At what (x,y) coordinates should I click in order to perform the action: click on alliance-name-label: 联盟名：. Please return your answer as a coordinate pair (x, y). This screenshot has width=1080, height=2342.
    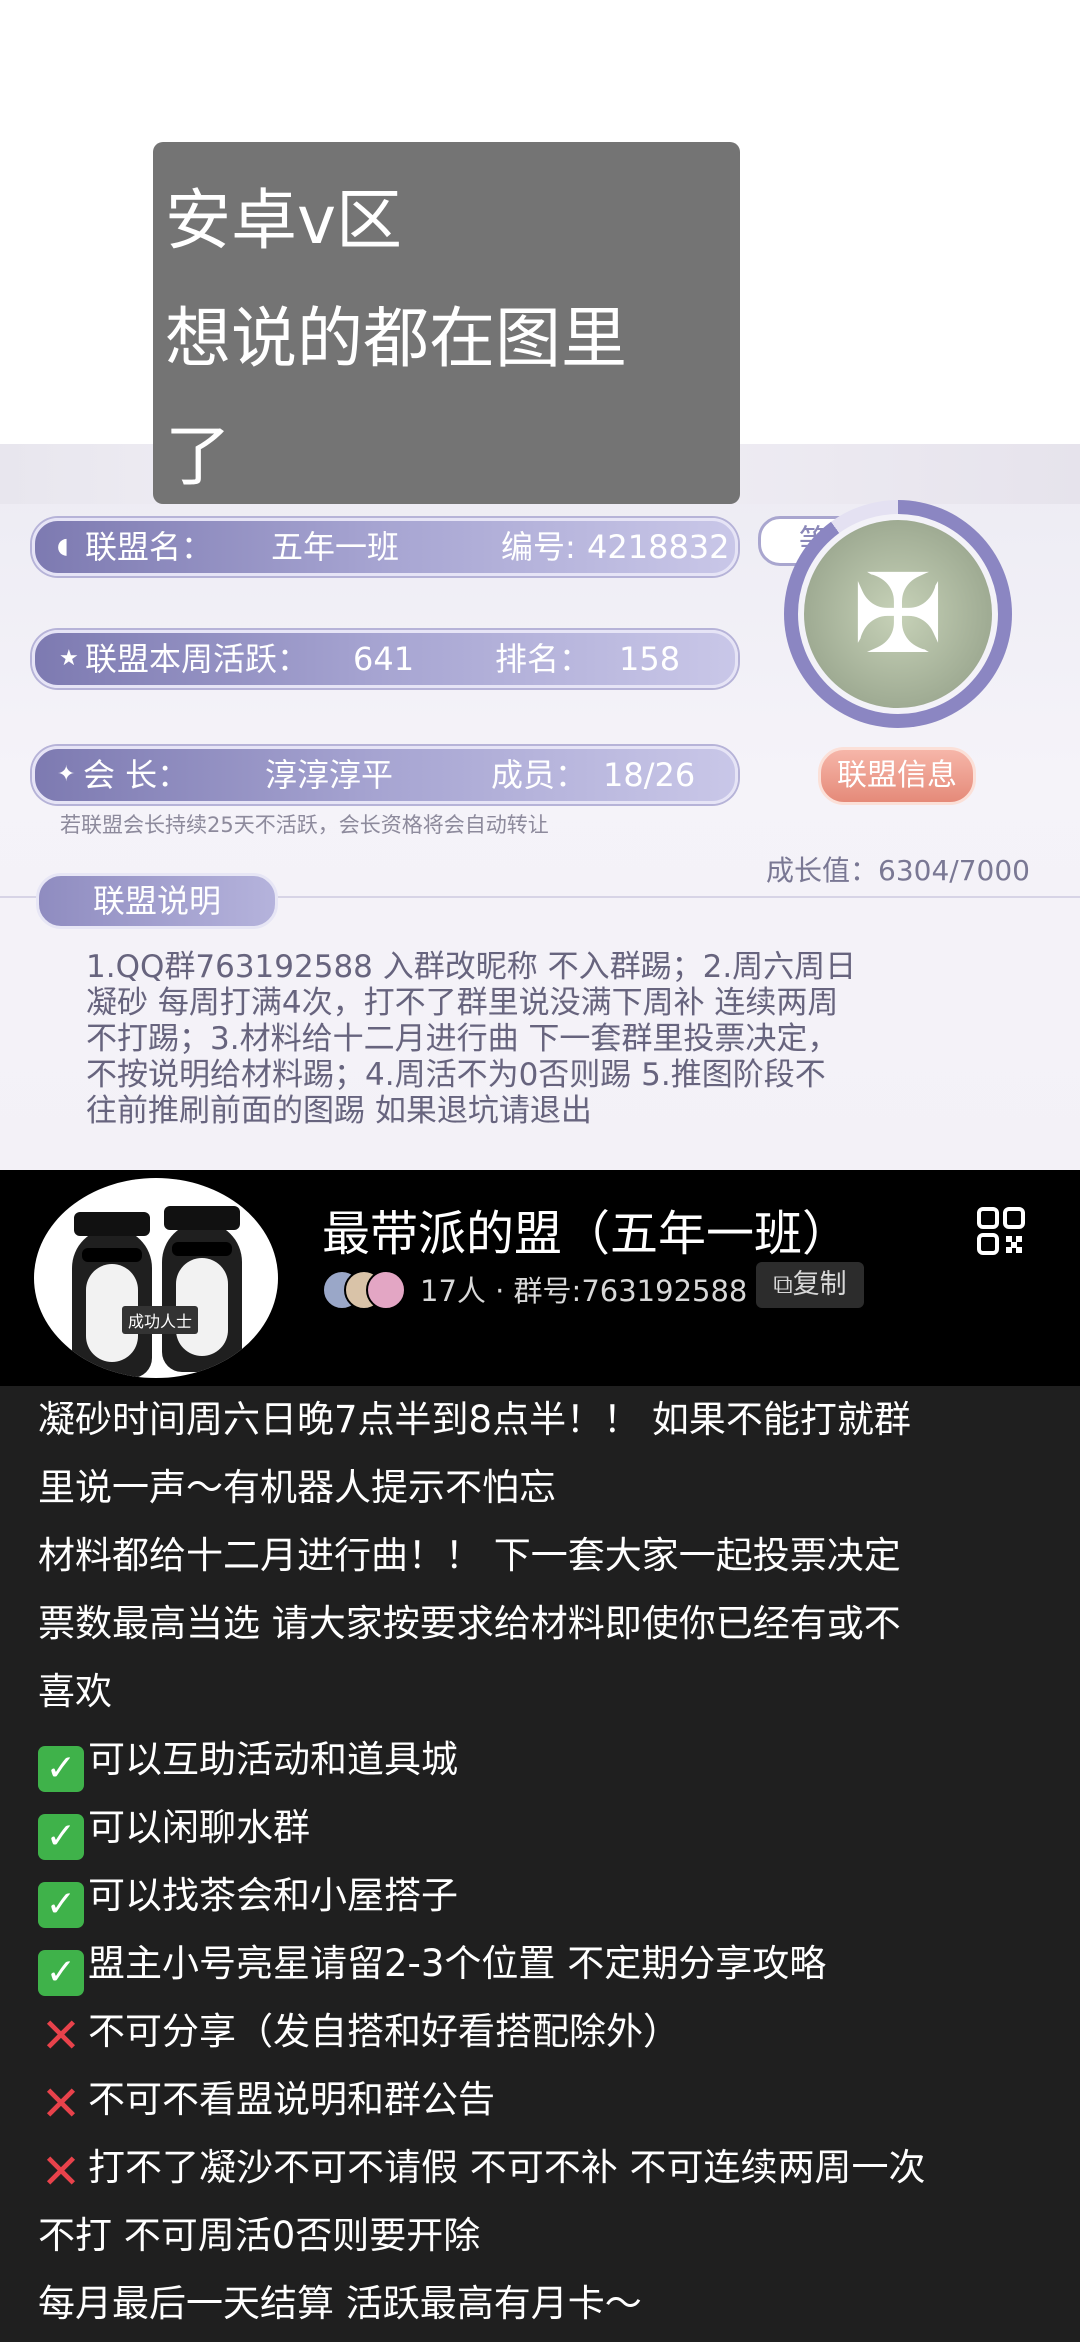
    Looking at the image, I should click on (149, 547).